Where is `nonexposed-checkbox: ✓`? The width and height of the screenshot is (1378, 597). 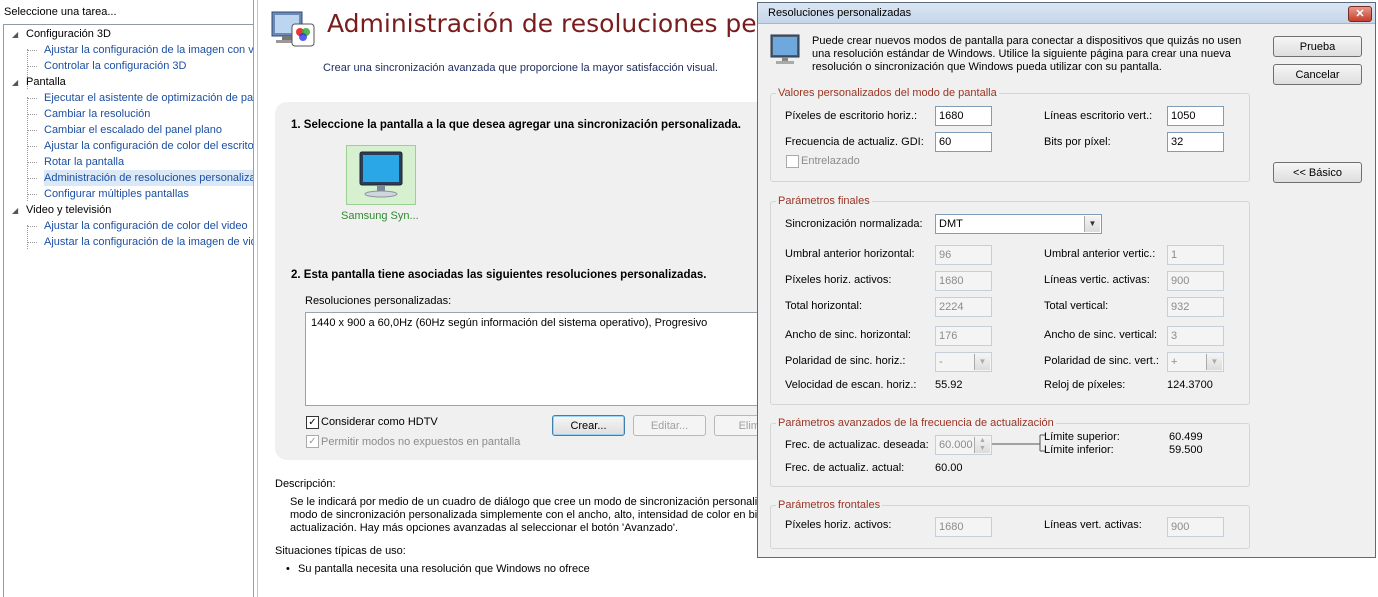
nonexposed-checkbox: ✓ is located at coordinates (312, 441).